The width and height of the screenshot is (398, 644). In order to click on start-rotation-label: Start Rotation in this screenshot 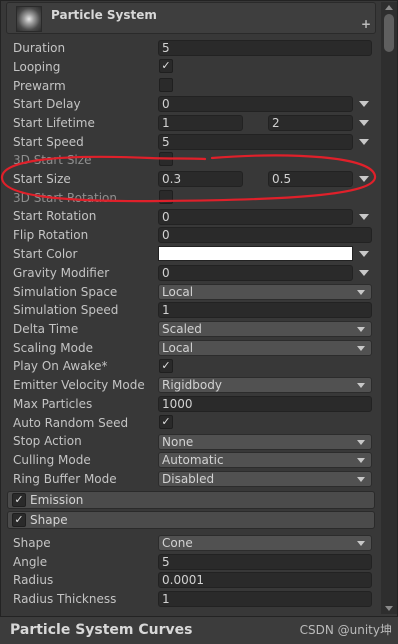, I will do `click(55, 216)`.